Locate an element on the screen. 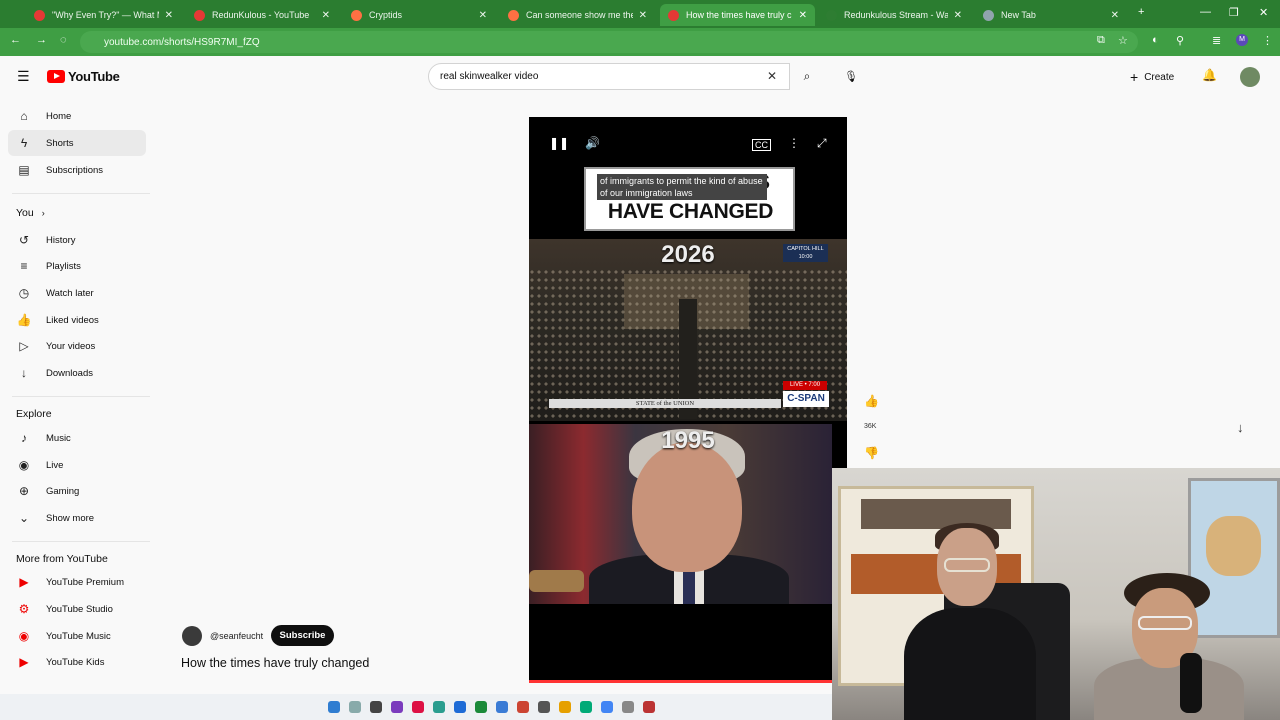  microphone-icon: 🎙 is located at coordinates (851, 77).